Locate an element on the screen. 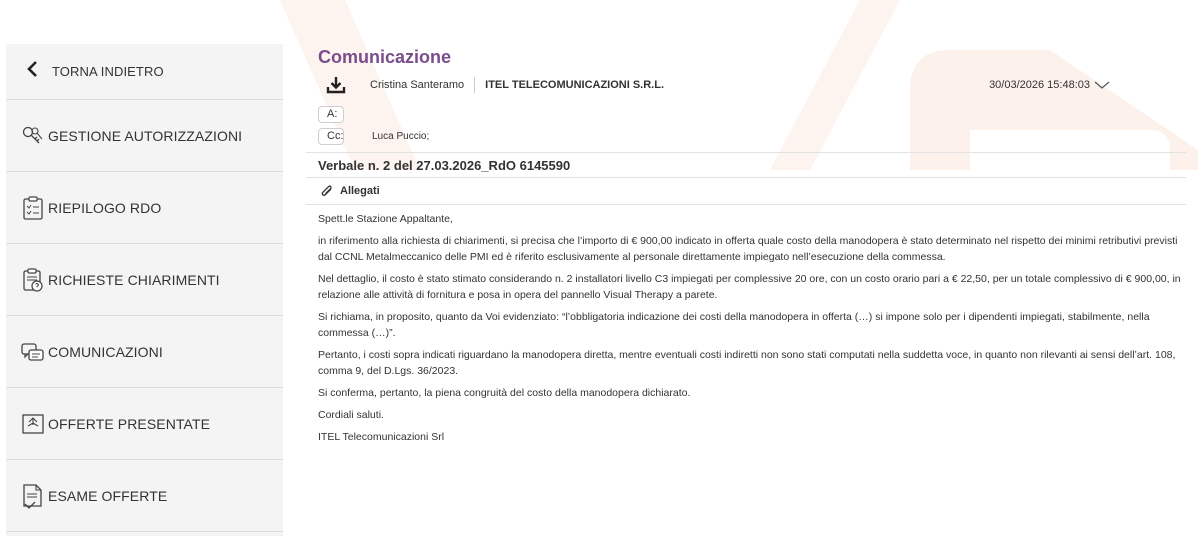 This screenshot has height=536, width=1198. cc-label: Cc: is located at coordinates (331, 136).